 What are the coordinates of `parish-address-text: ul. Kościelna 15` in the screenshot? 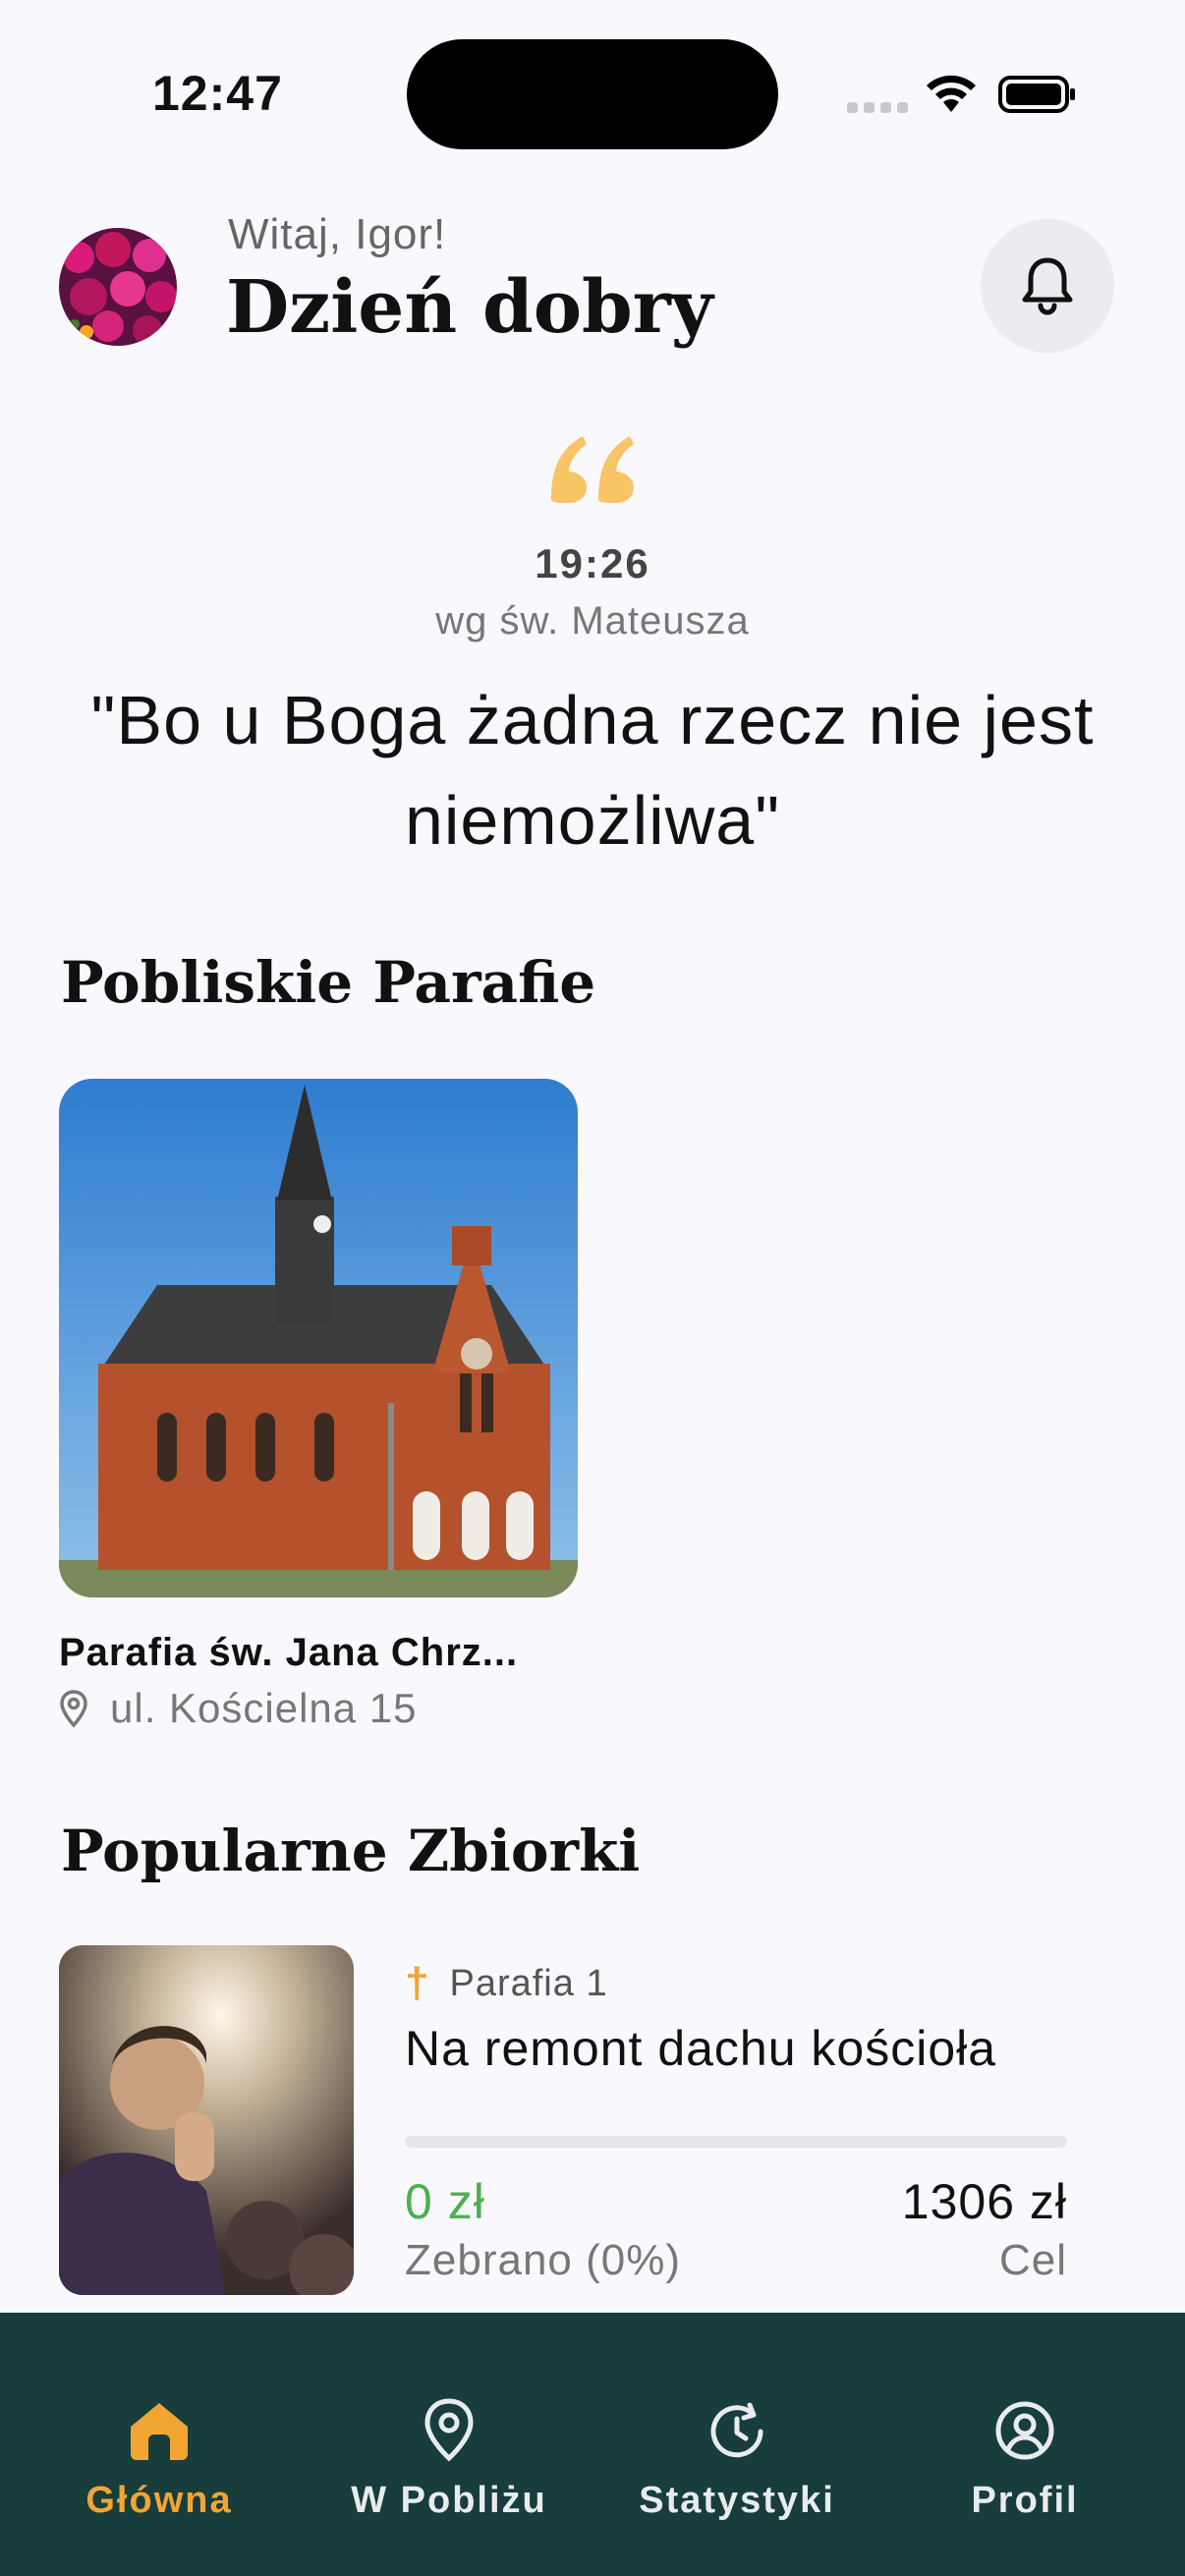 It's located at (264, 1708).